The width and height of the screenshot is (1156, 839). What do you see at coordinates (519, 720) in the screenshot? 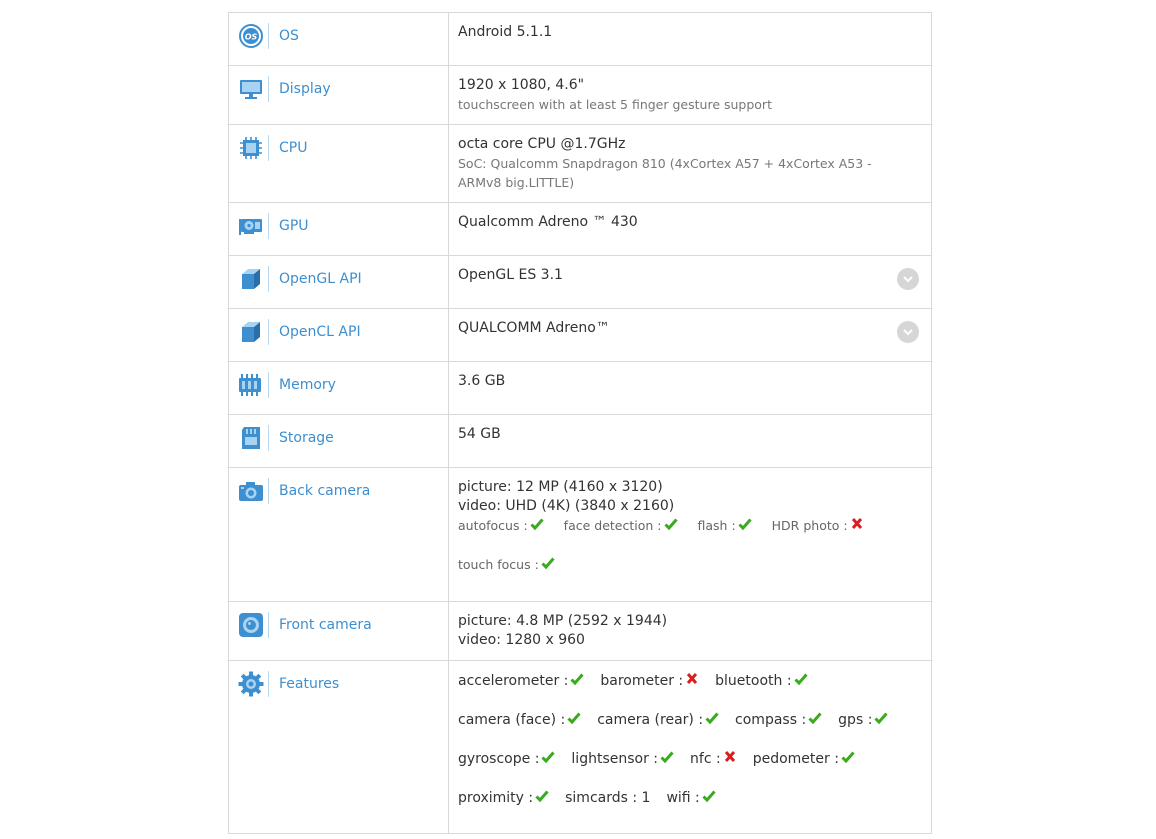
I see `feature-camera-face: camera (face) :` at bounding box center [519, 720].